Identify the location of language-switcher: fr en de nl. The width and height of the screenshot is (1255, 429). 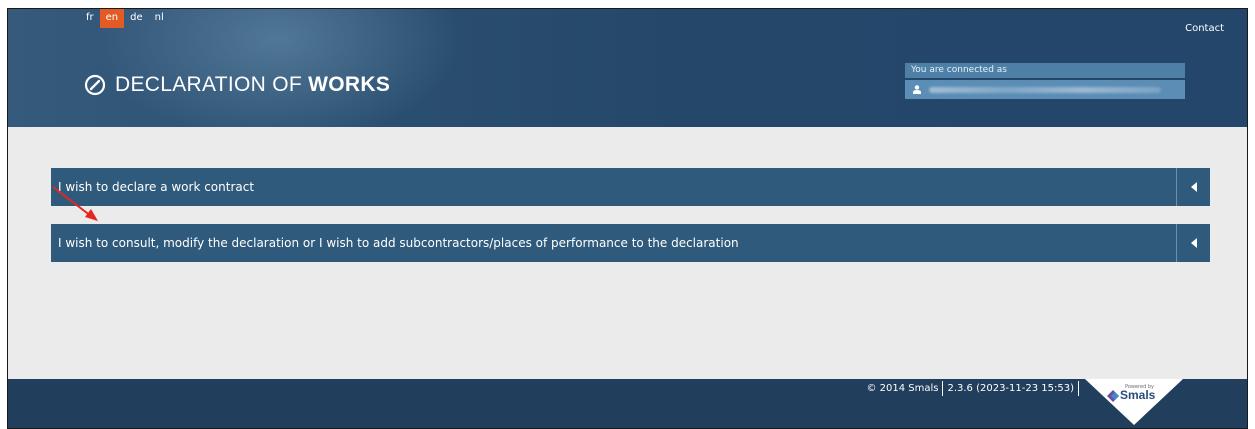
(125, 18).